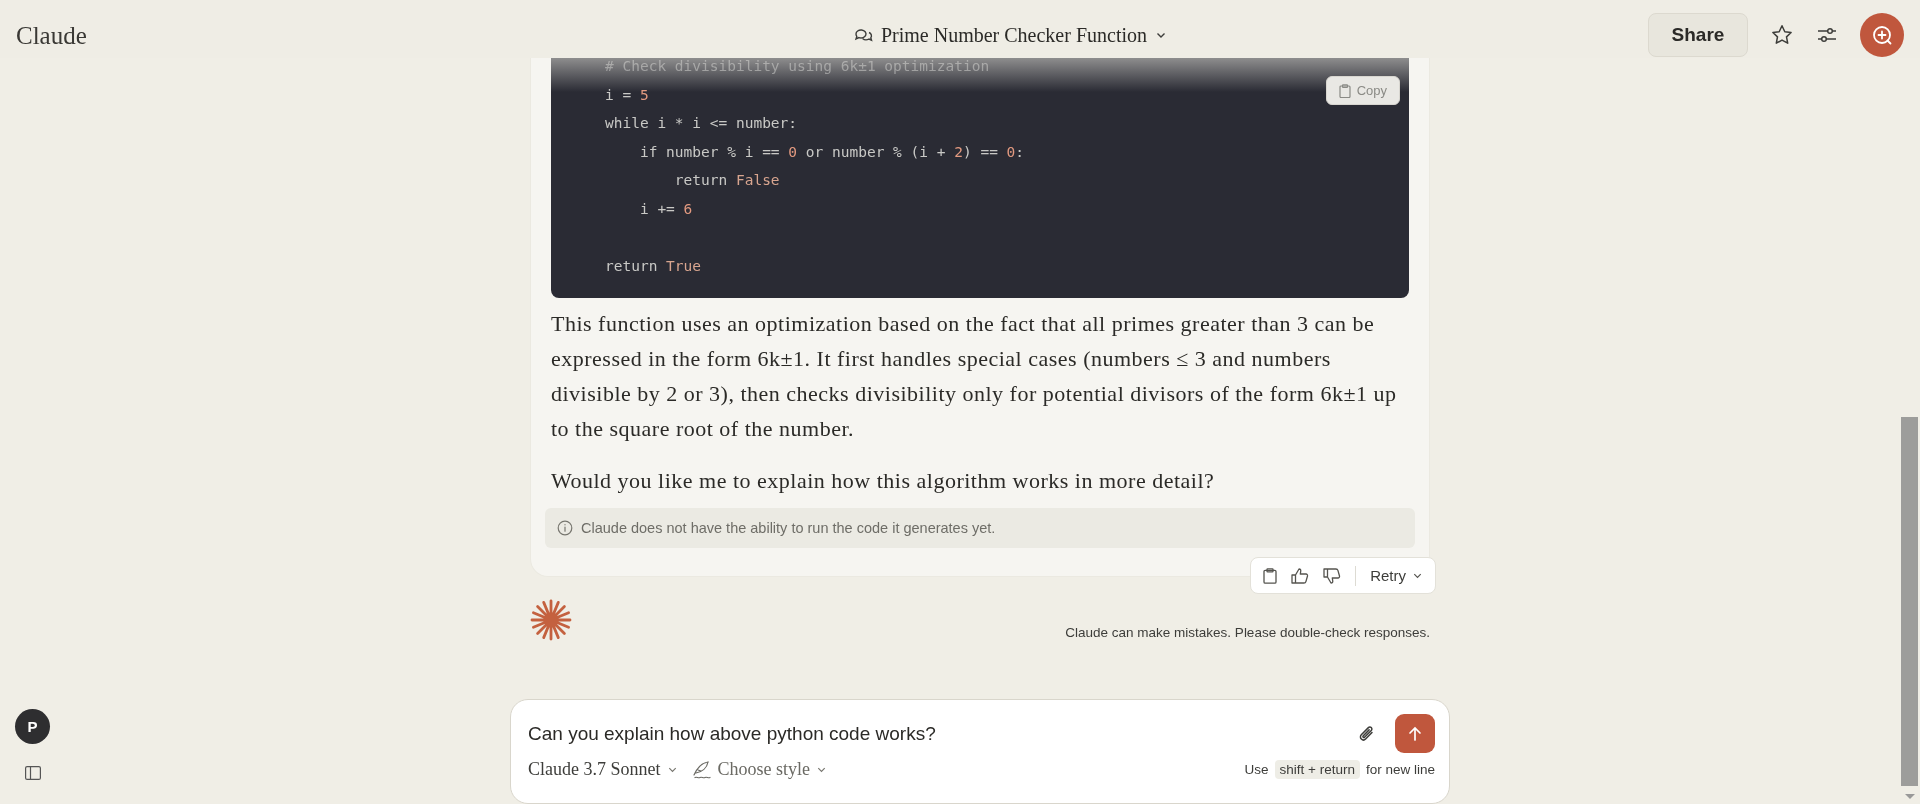  What do you see at coordinates (653, 266) in the screenshot?
I see `code-line: return True` at bounding box center [653, 266].